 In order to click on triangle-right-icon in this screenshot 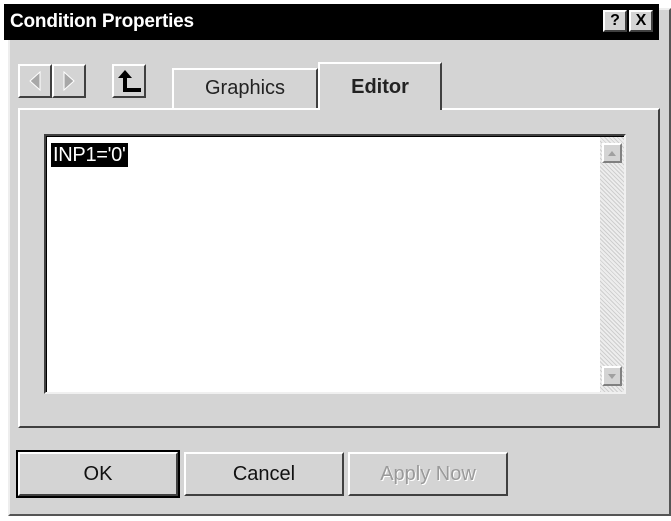, I will do `click(69, 81)`.